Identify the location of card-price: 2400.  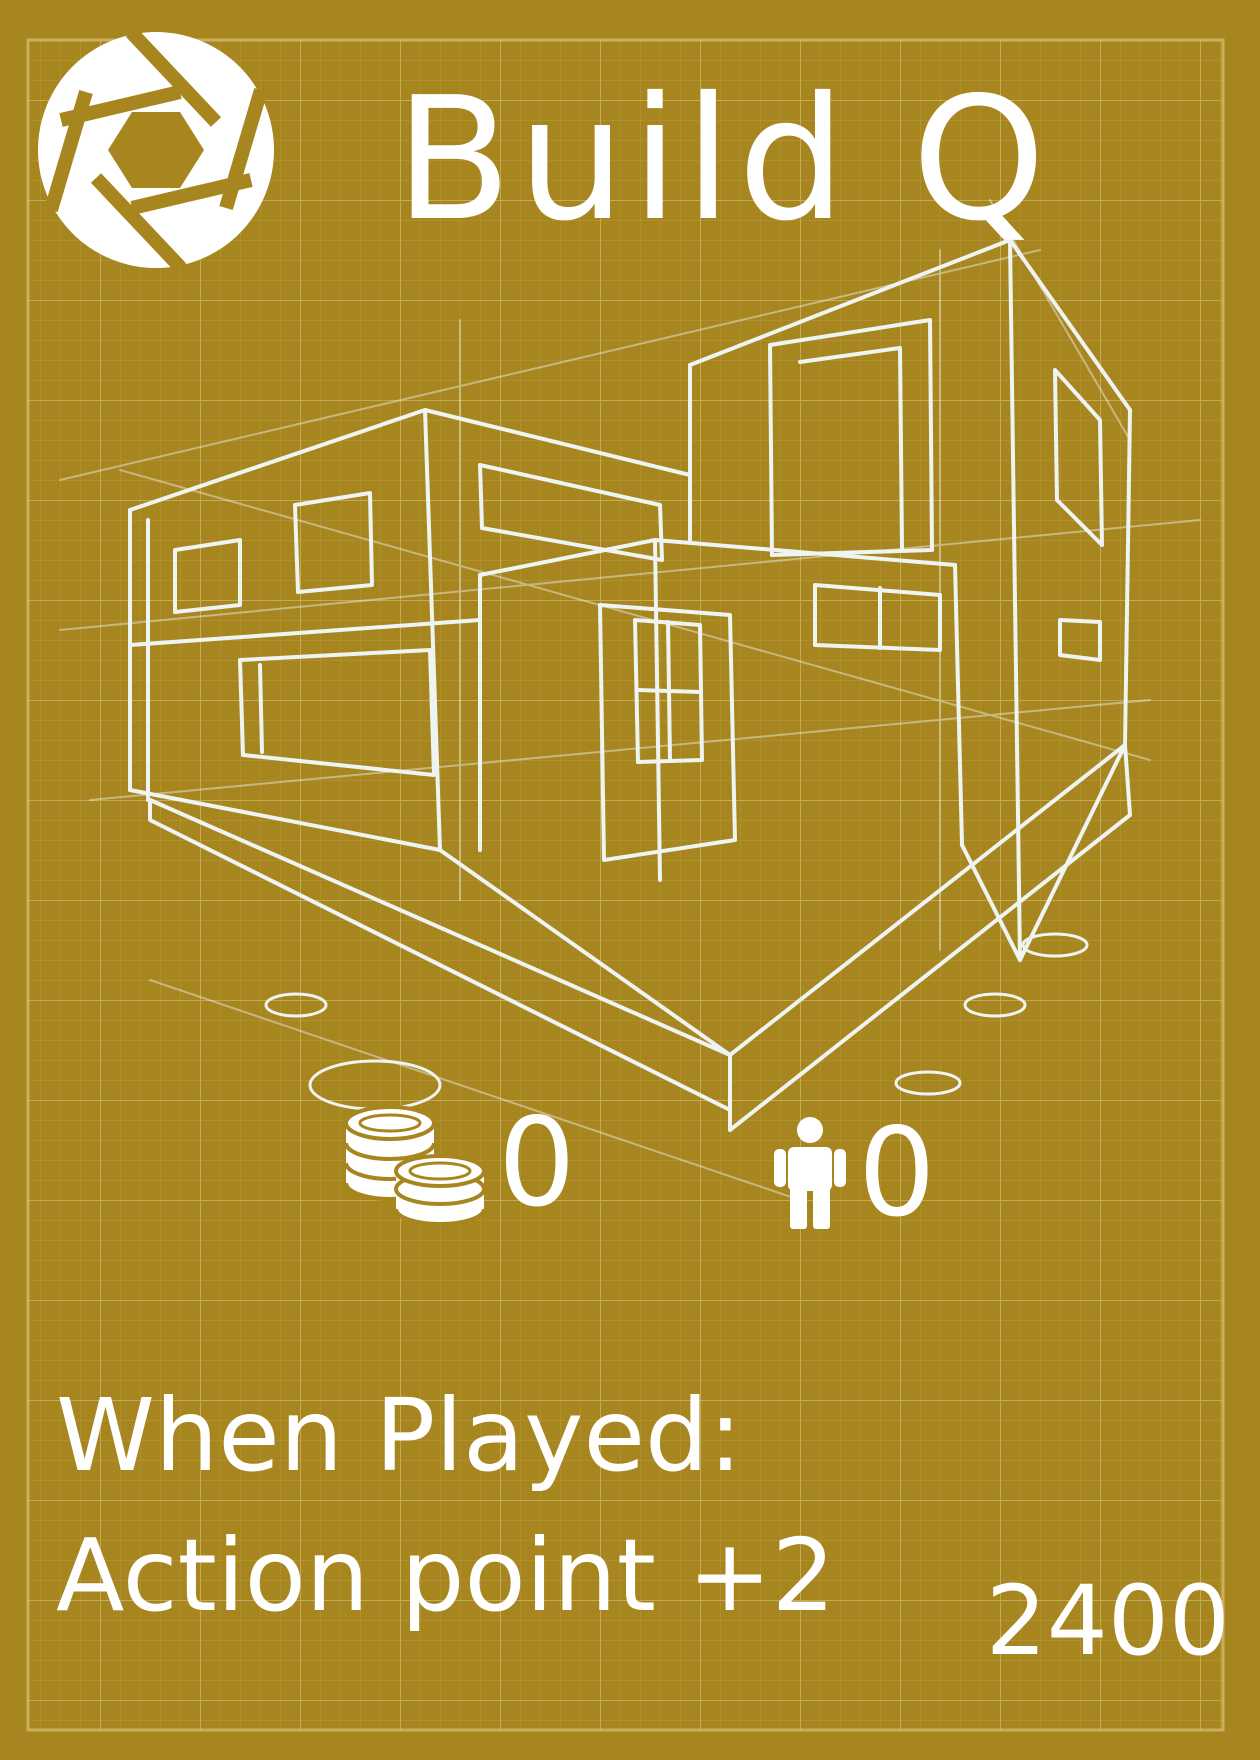
(1107, 1621).